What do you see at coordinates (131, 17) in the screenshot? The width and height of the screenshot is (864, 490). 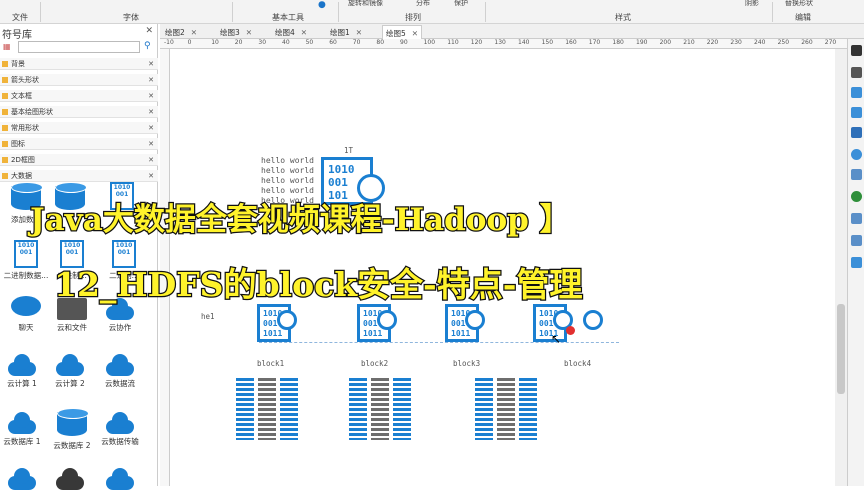 I see `ribbon-group-font: 字体` at bounding box center [131, 17].